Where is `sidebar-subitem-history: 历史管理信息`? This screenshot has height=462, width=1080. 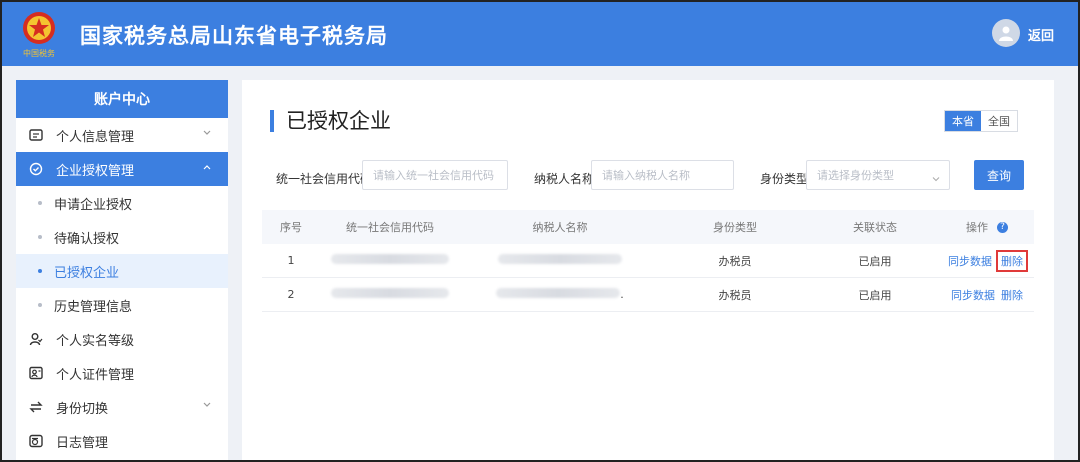
sidebar-subitem-history: 历史管理信息 is located at coordinates (122, 305).